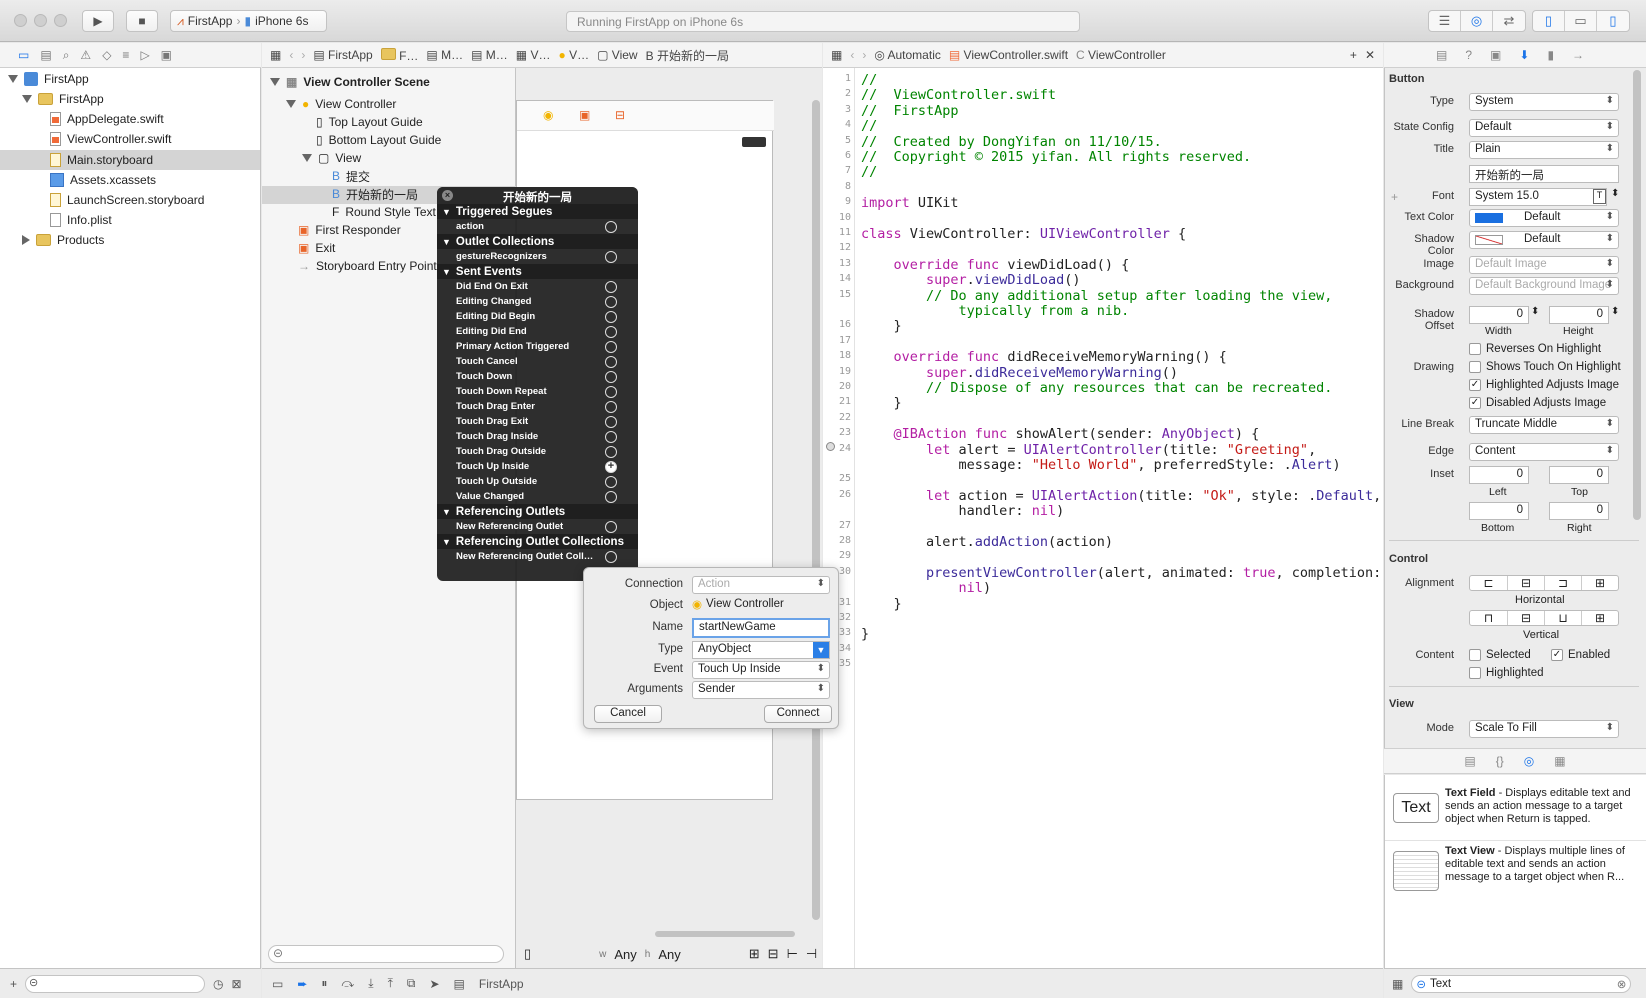 Image resolution: width=1646 pixels, height=998 pixels. What do you see at coordinates (1544, 425) in the screenshot?
I see `line-break-select: Truncate Middle` at bounding box center [1544, 425].